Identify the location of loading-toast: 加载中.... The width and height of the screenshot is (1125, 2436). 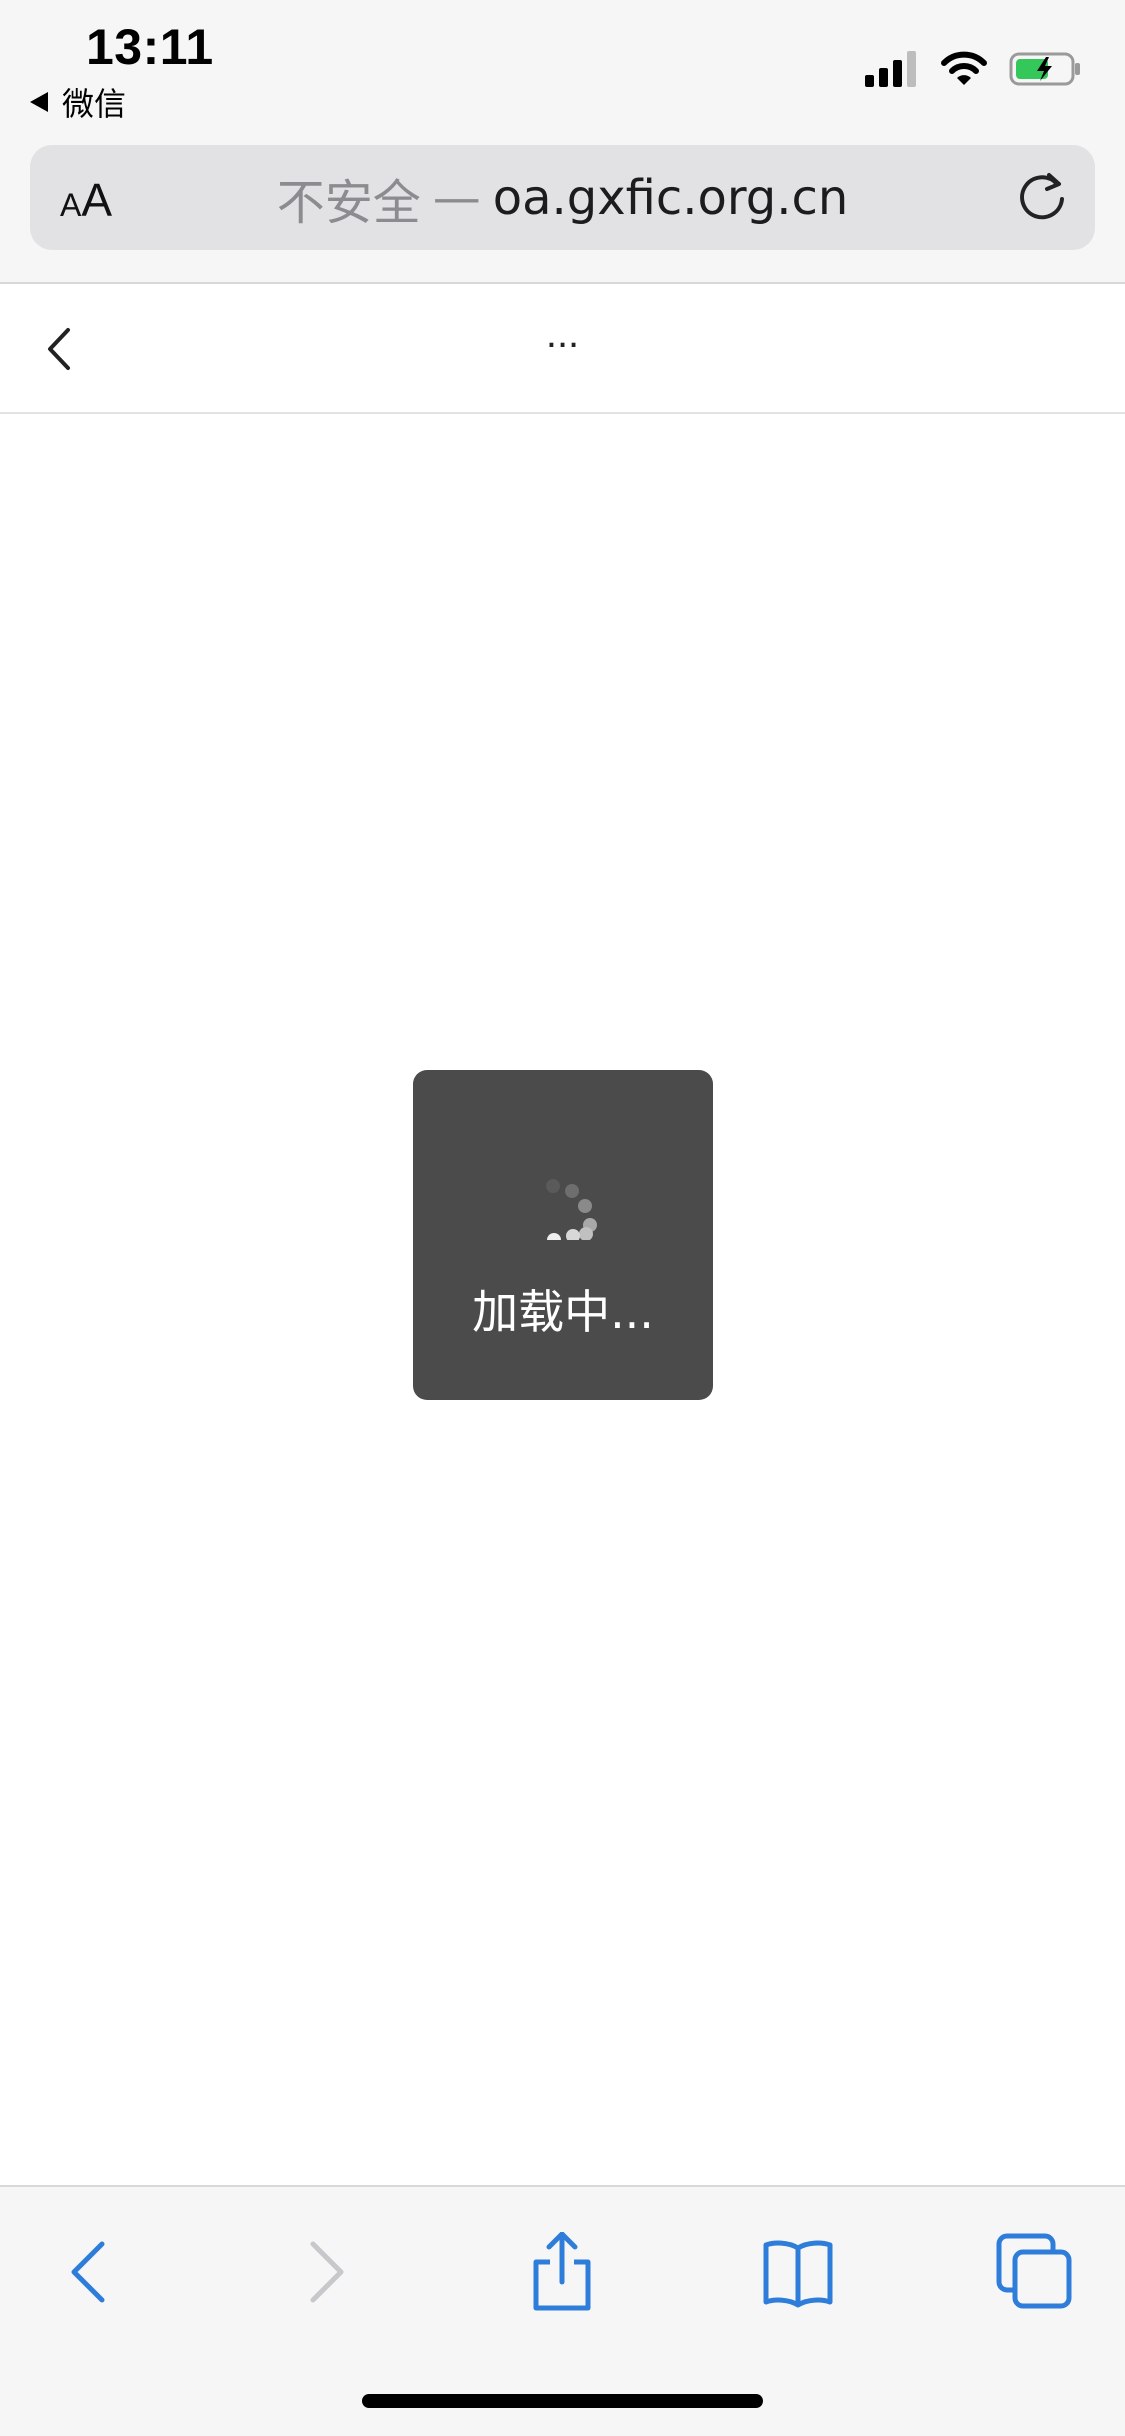
(563, 1235).